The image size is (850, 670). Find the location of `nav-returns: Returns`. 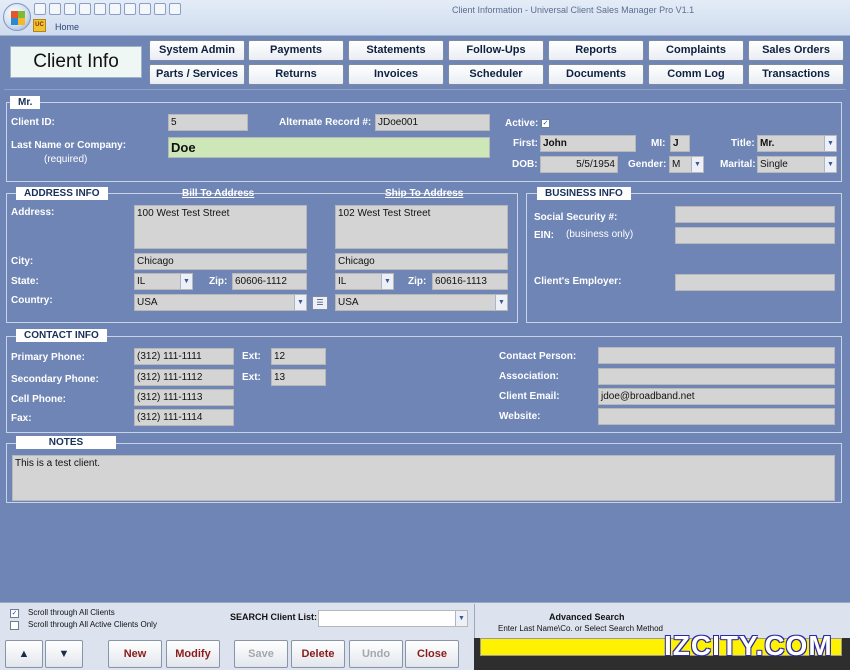

nav-returns: Returns is located at coordinates (296, 74).